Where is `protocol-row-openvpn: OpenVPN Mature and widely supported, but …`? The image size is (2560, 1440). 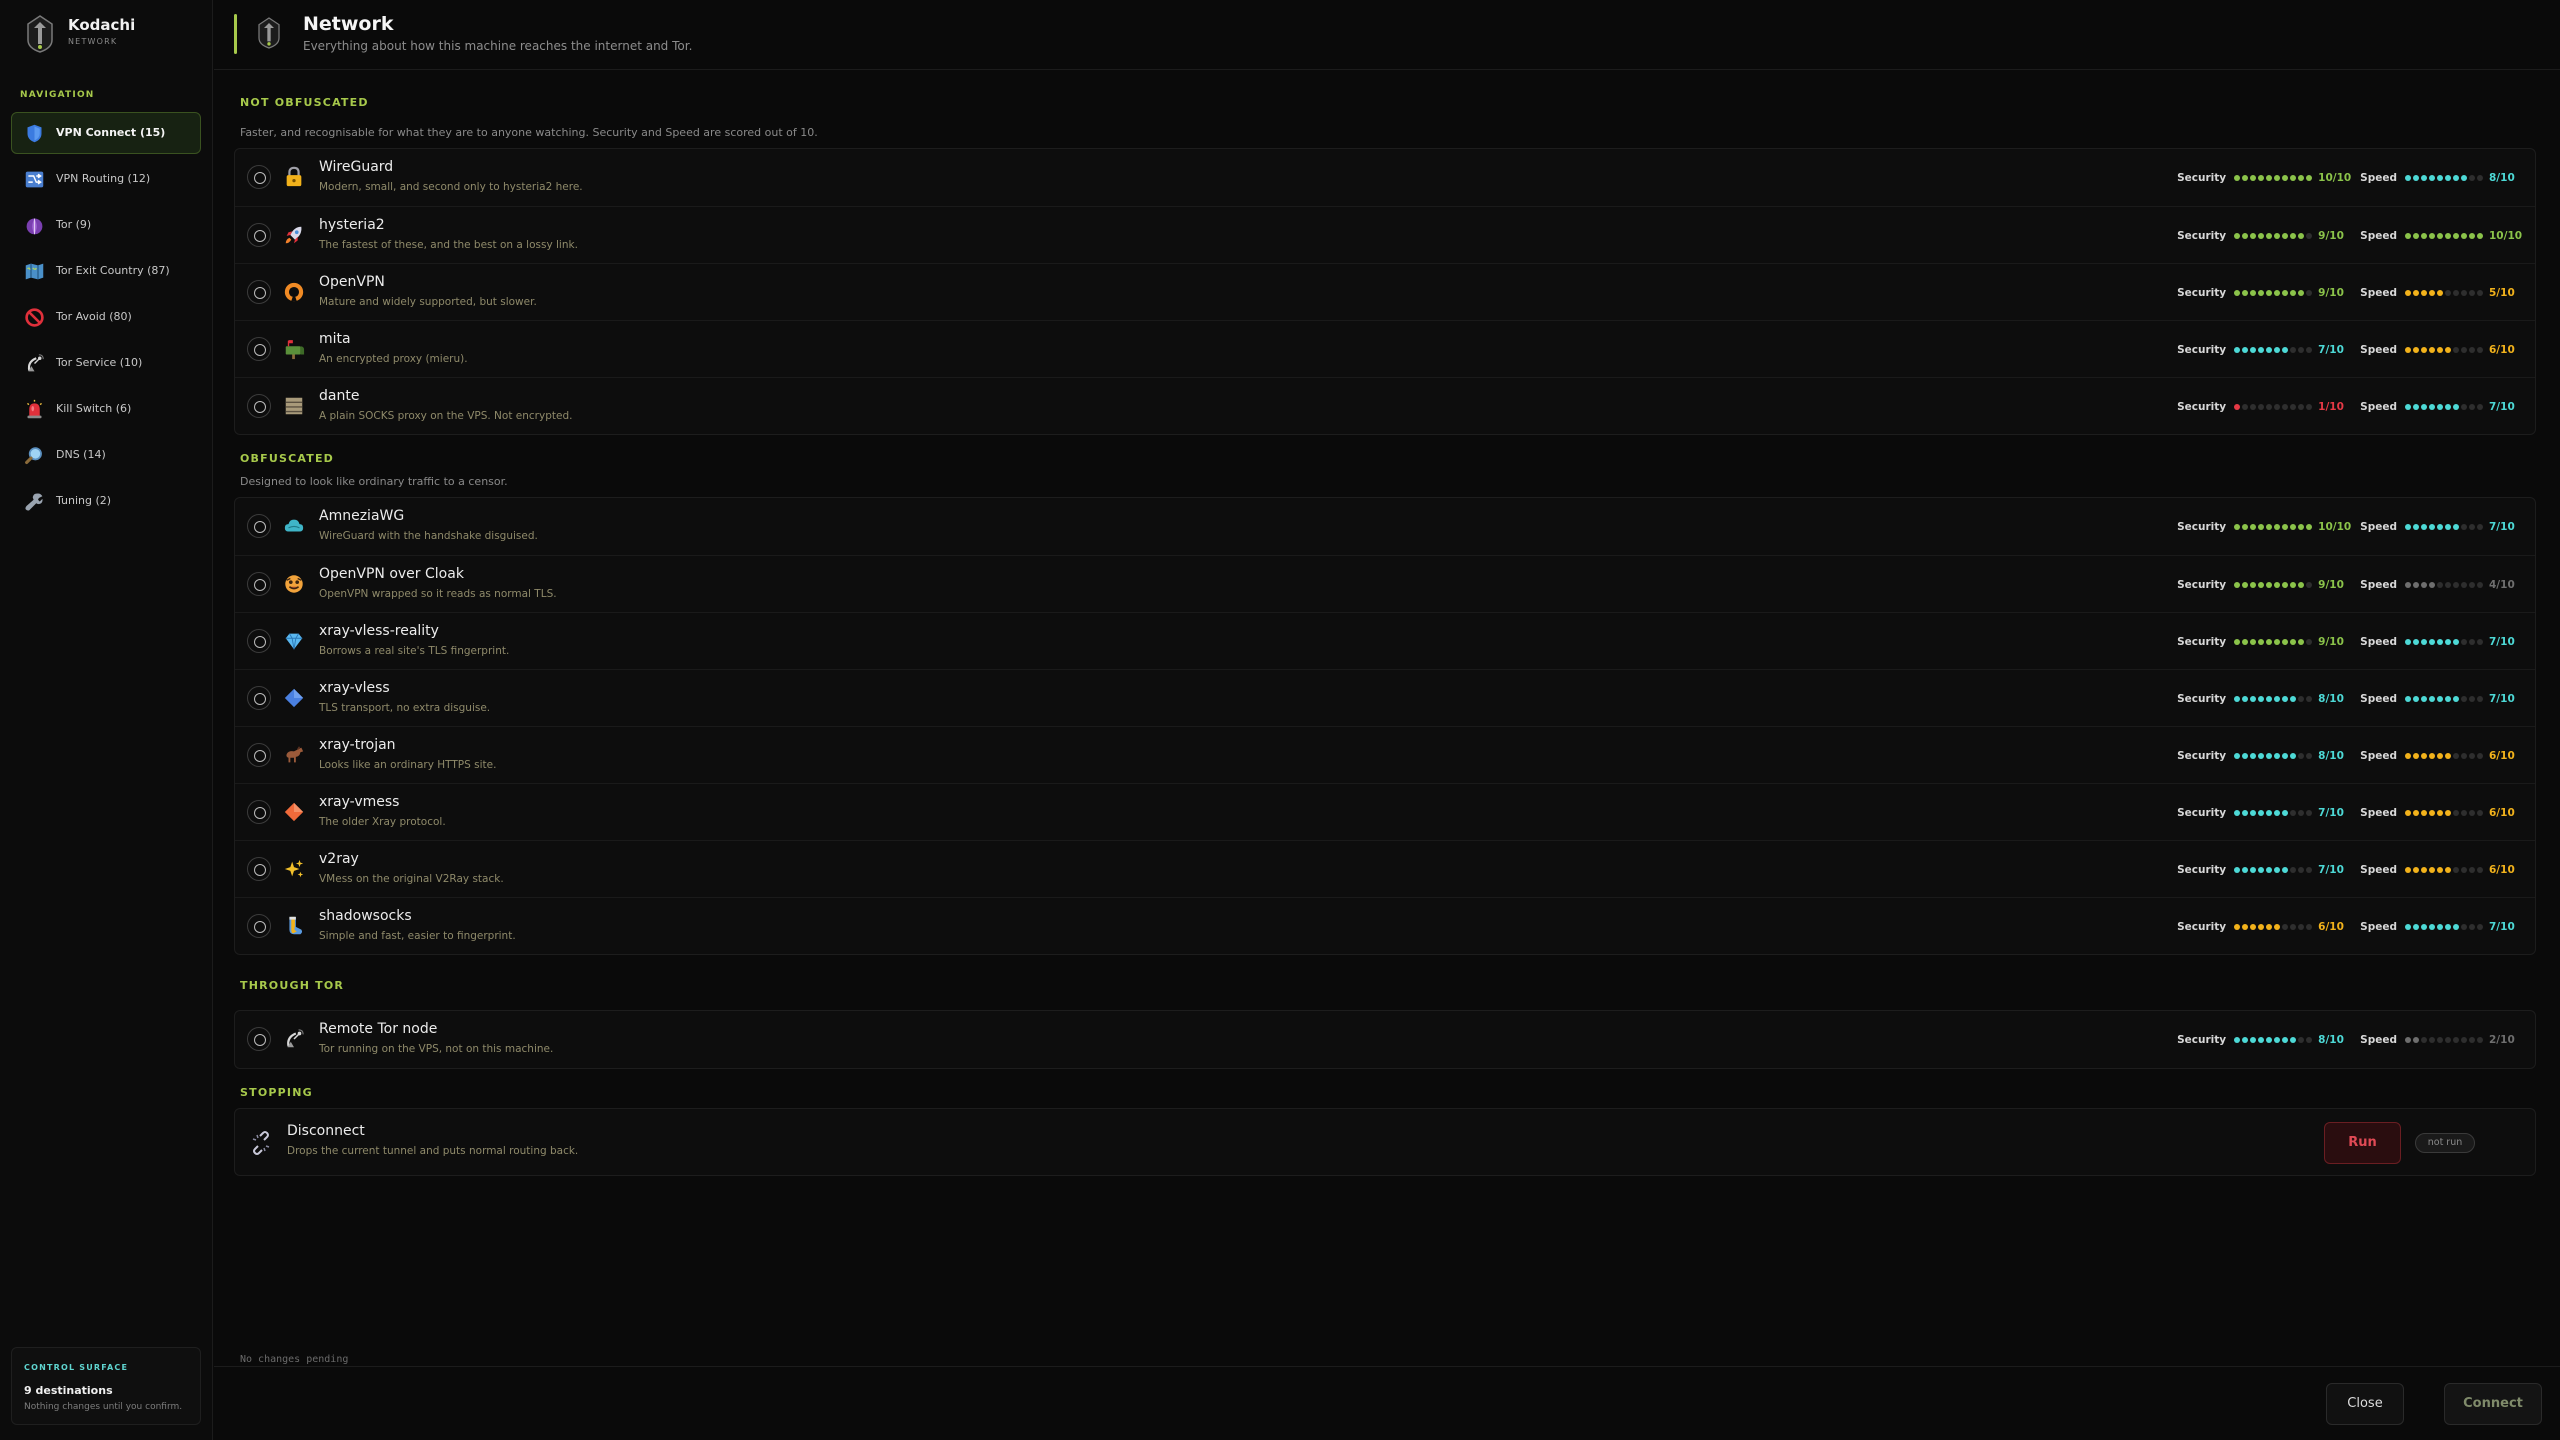 protocol-row-openvpn: OpenVPN Mature and widely supported, but … is located at coordinates (1385, 291).